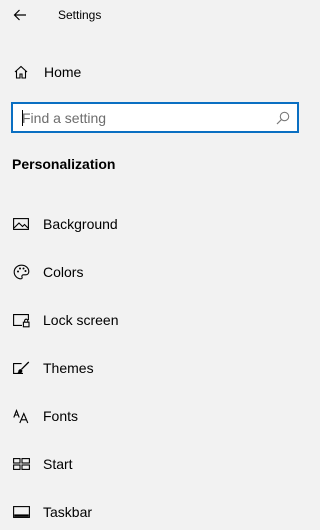 The width and height of the screenshot is (320, 530). Describe the element at coordinates (21, 464) in the screenshot. I see `start-layout-icon` at that location.